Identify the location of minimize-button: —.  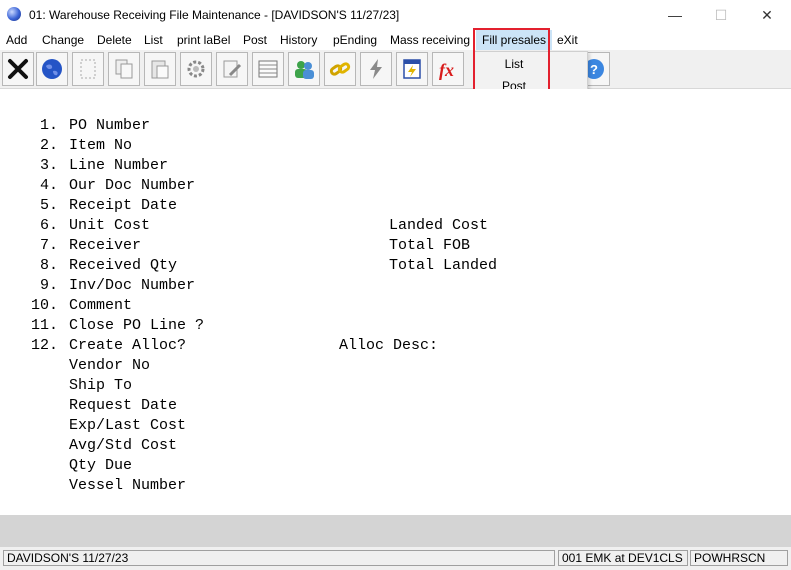
(675, 15).